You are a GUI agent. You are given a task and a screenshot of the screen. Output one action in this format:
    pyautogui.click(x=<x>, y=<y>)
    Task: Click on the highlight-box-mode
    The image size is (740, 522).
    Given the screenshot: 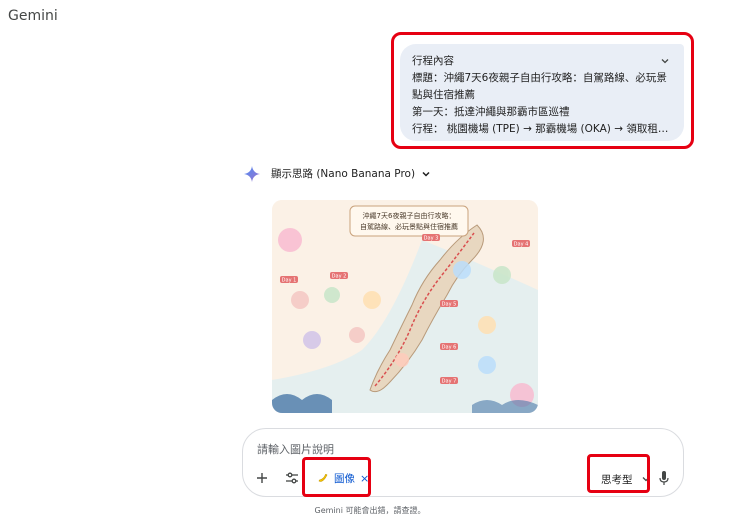 What is the action you would take?
    pyautogui.click(x=618, y=473)
    